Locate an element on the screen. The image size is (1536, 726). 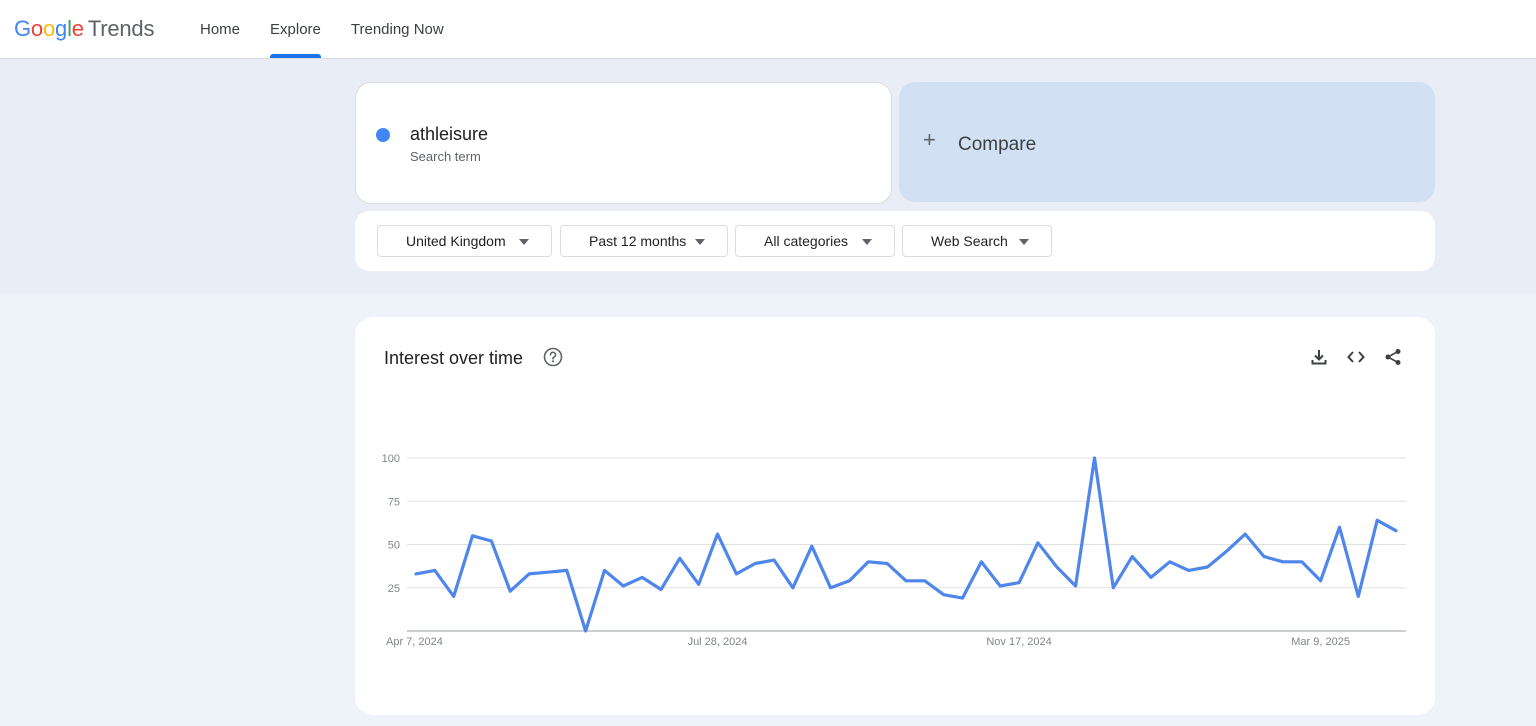
plus-icon: + is located at coordinates (929, 139).